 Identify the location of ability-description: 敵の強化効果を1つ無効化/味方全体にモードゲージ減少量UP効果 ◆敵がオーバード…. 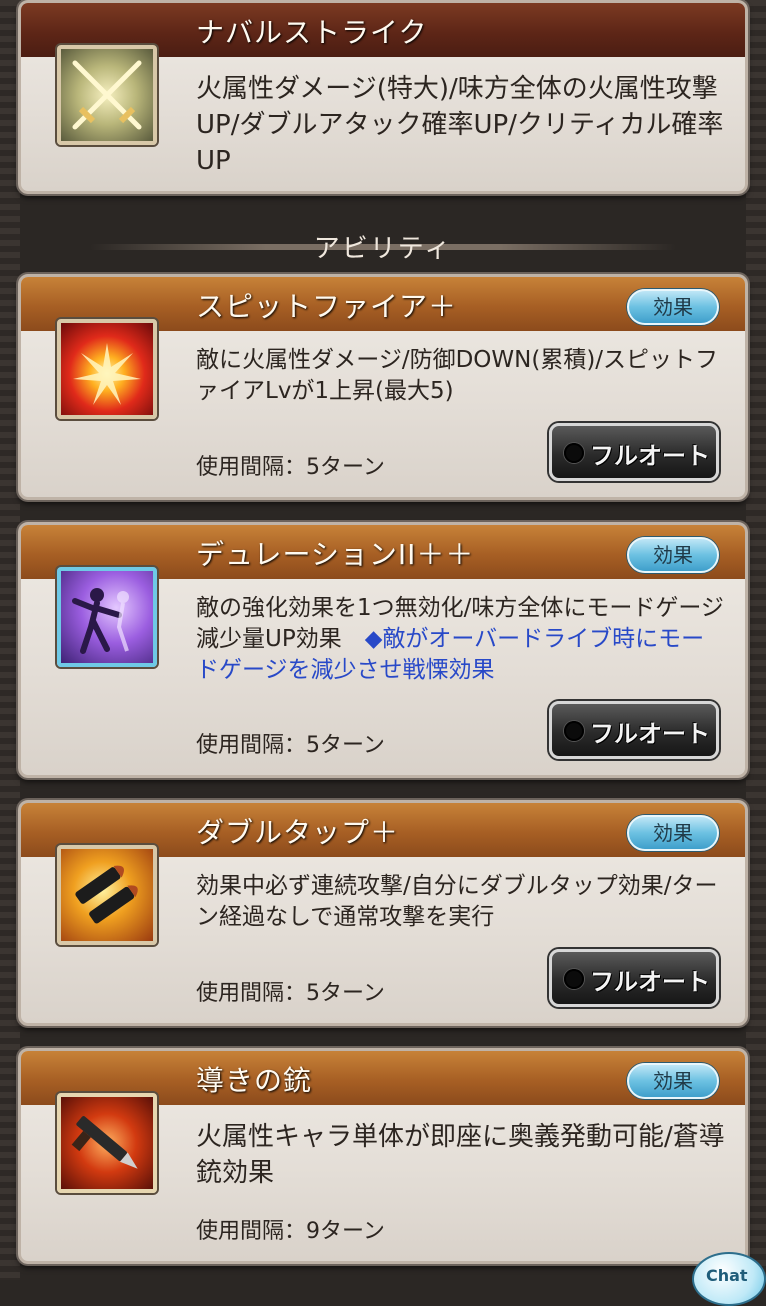
(461, 639).